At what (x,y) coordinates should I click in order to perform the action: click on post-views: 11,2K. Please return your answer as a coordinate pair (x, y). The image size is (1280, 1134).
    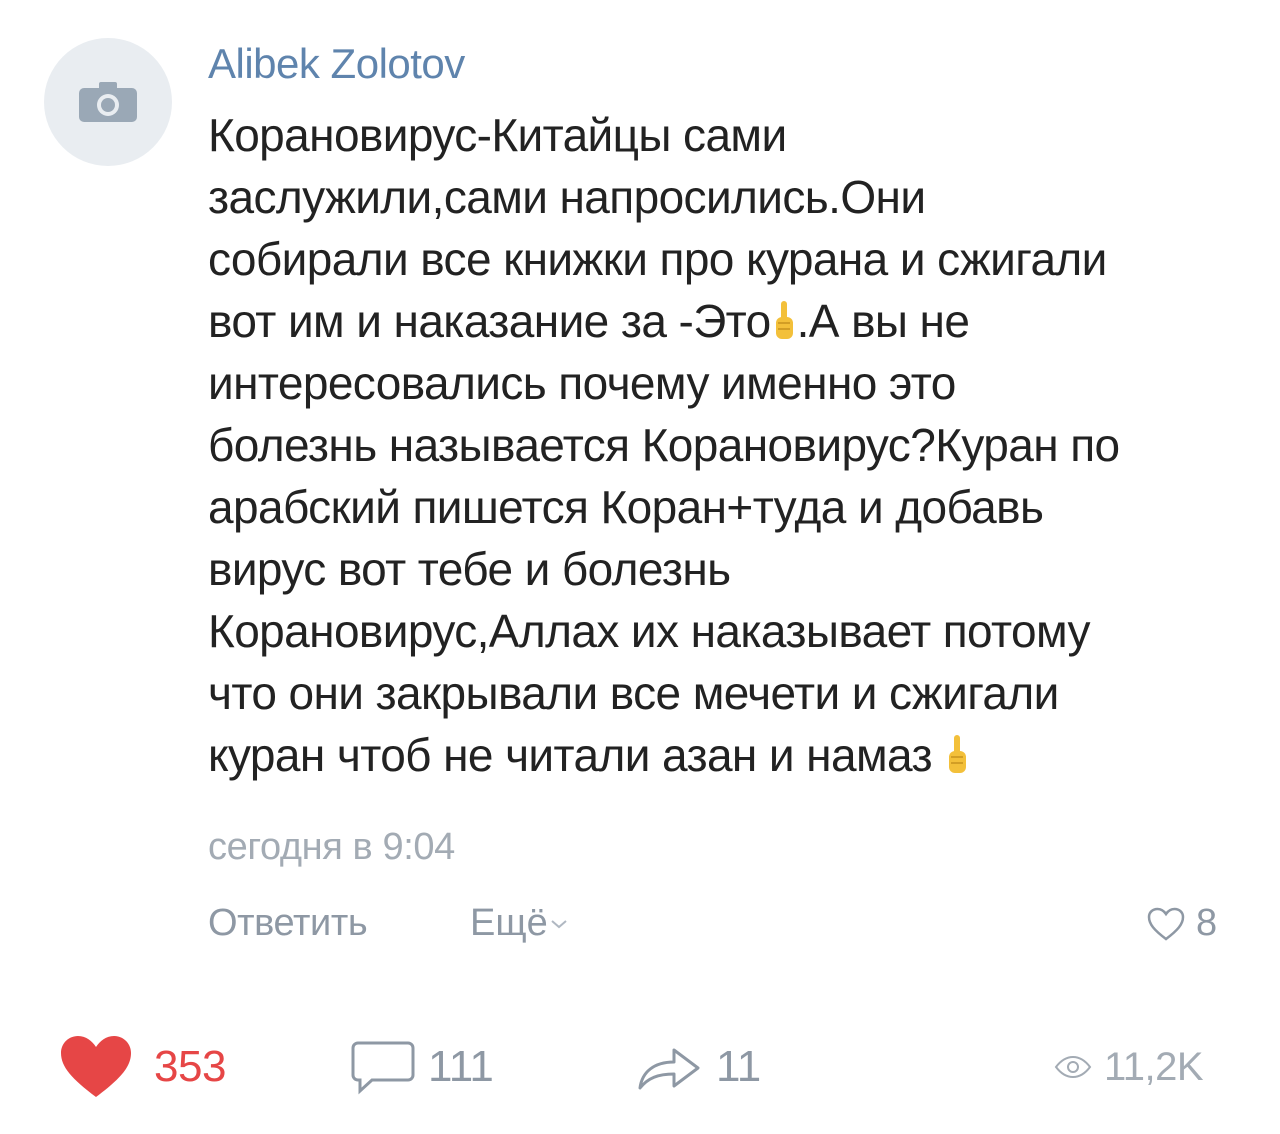
    Looking at the image, I should click on (1129, 1067).